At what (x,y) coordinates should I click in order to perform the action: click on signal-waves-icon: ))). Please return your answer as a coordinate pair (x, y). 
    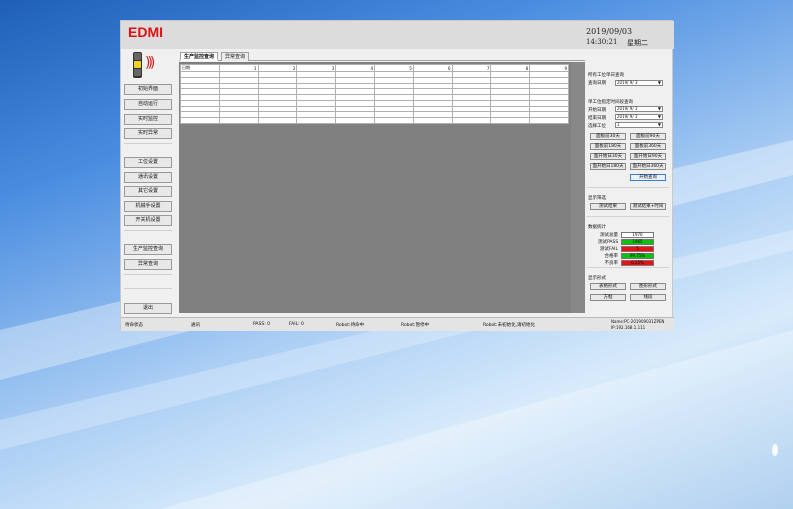
    Looking at the image, I should click on (150, 63).